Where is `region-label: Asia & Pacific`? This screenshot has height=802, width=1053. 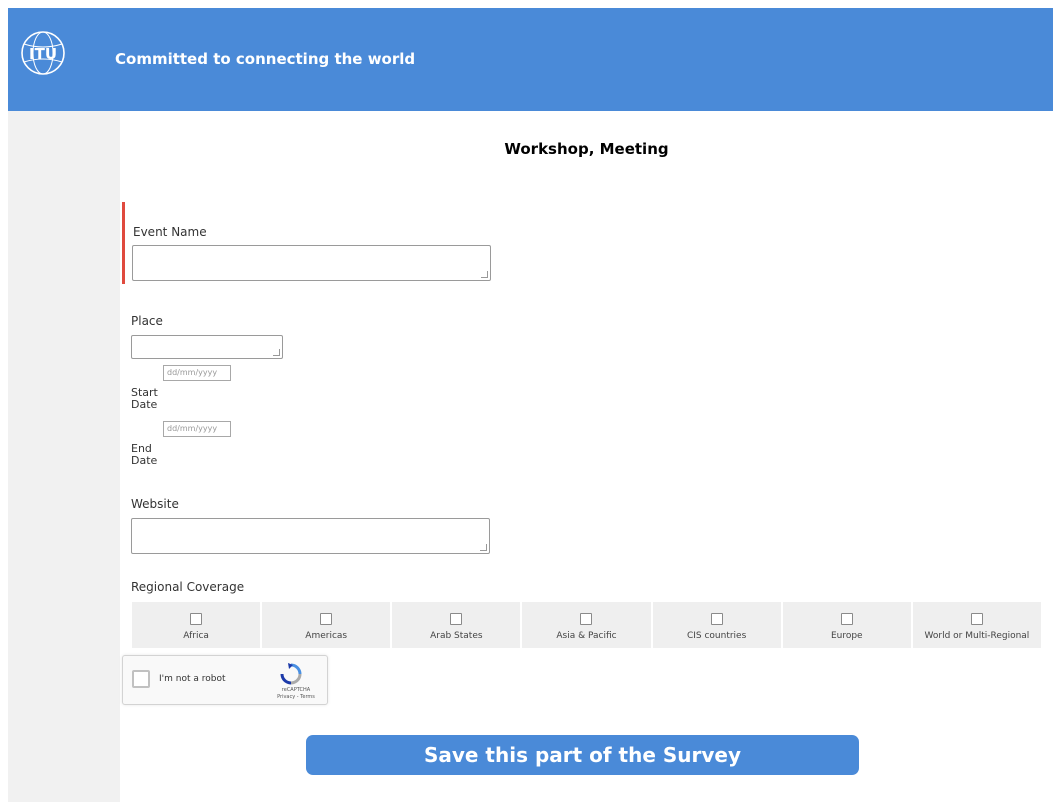 region-label: Asia & Pacific is located at coordinates (586, 636).